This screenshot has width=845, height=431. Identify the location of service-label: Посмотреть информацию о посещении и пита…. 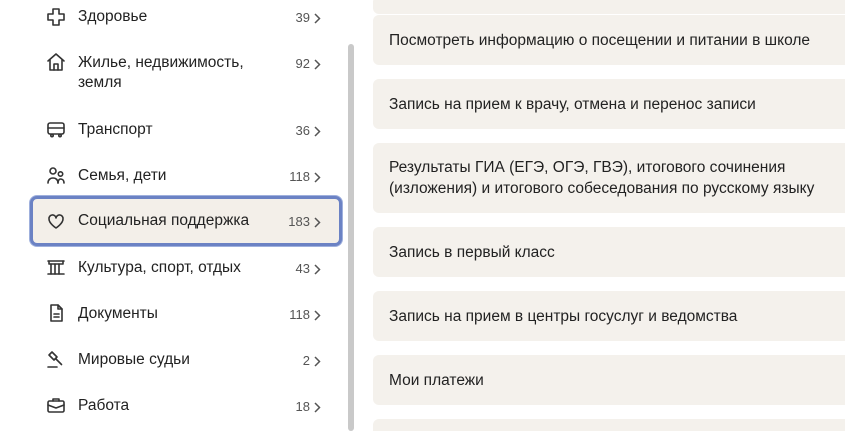
(600, 40).